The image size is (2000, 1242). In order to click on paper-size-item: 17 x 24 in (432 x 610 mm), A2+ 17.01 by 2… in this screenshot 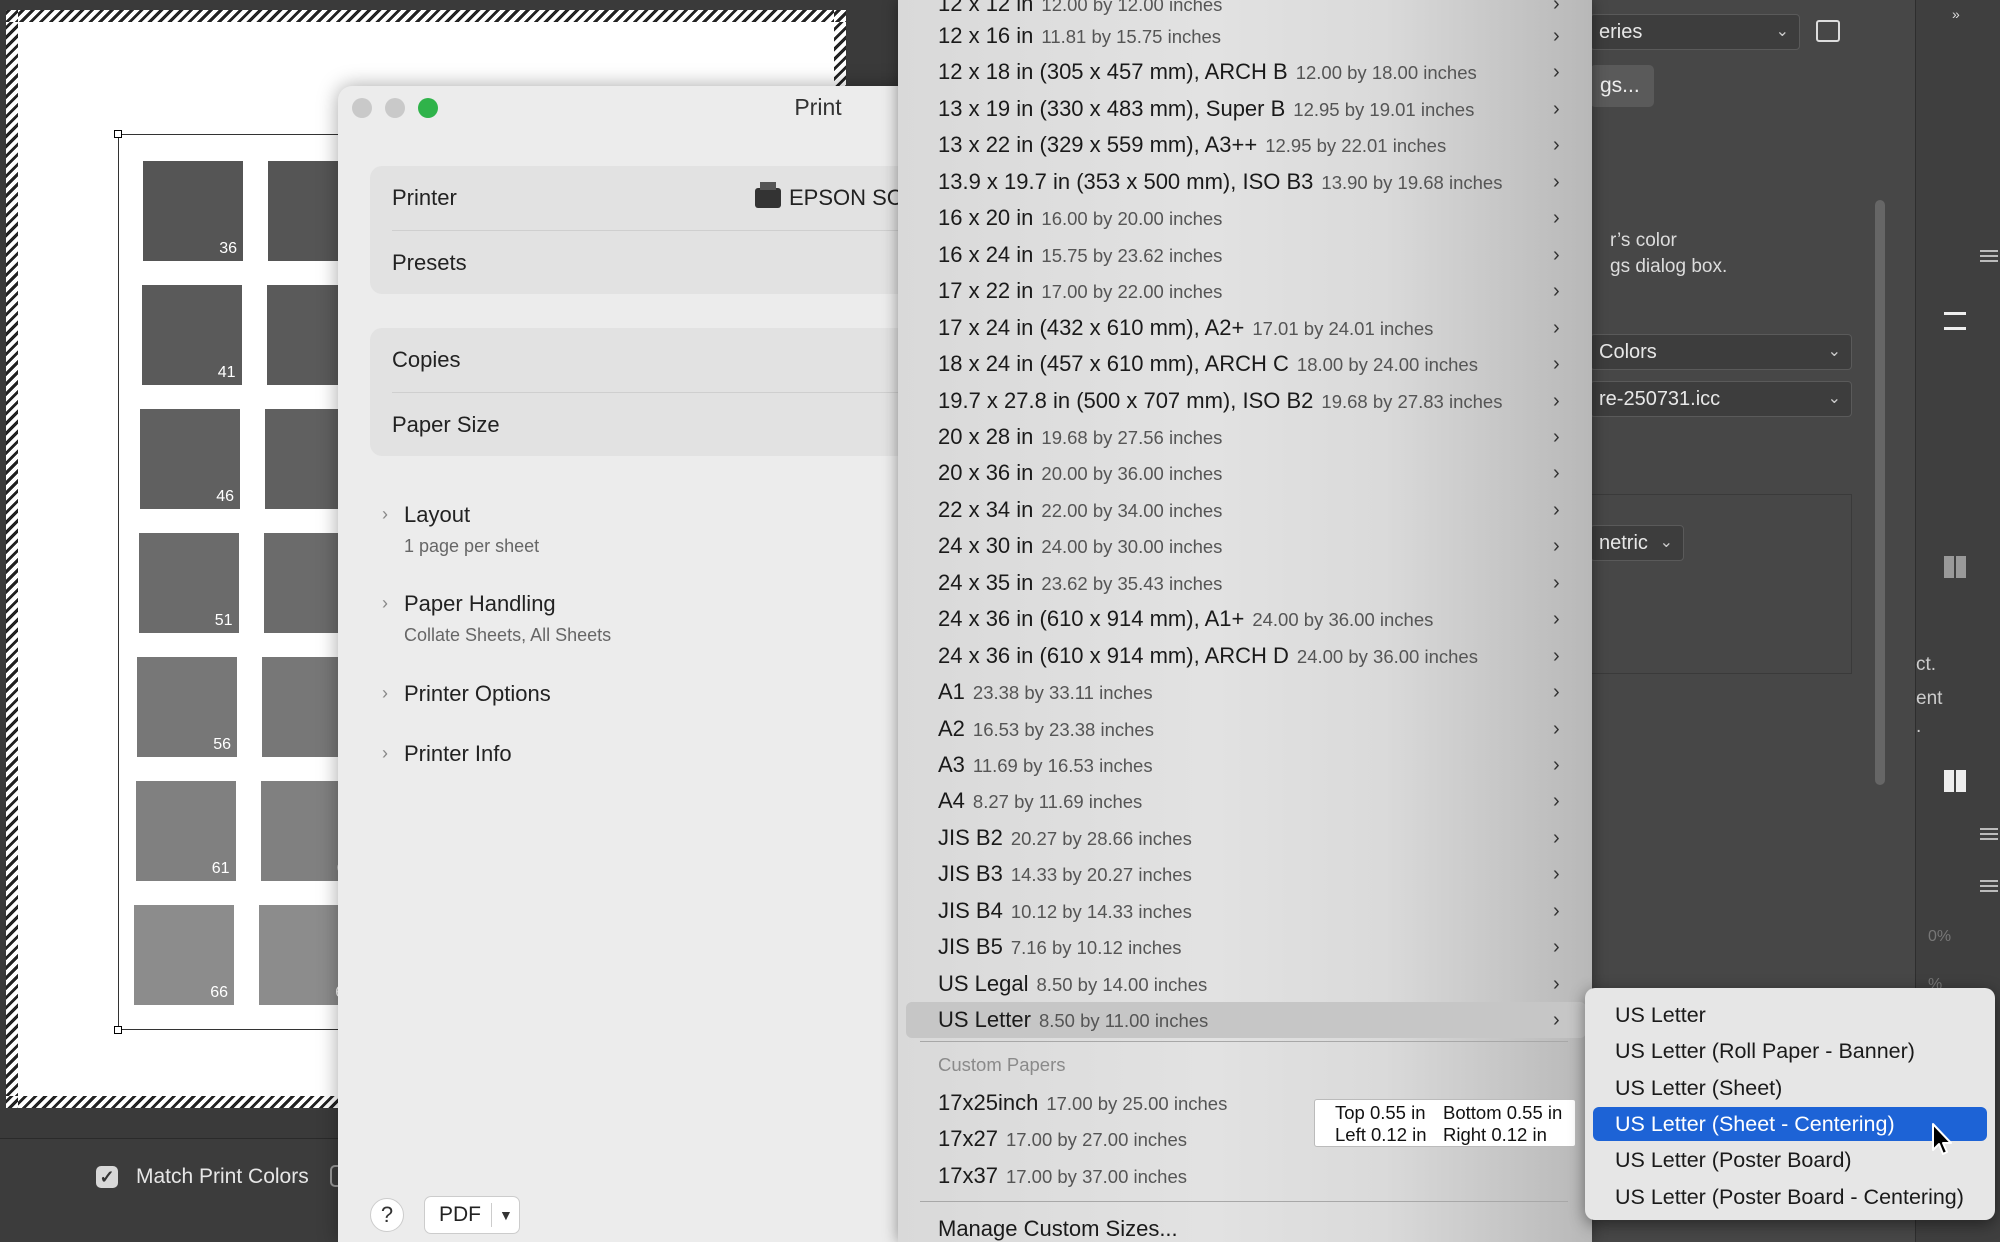, I will do `click(1245, 328)`.